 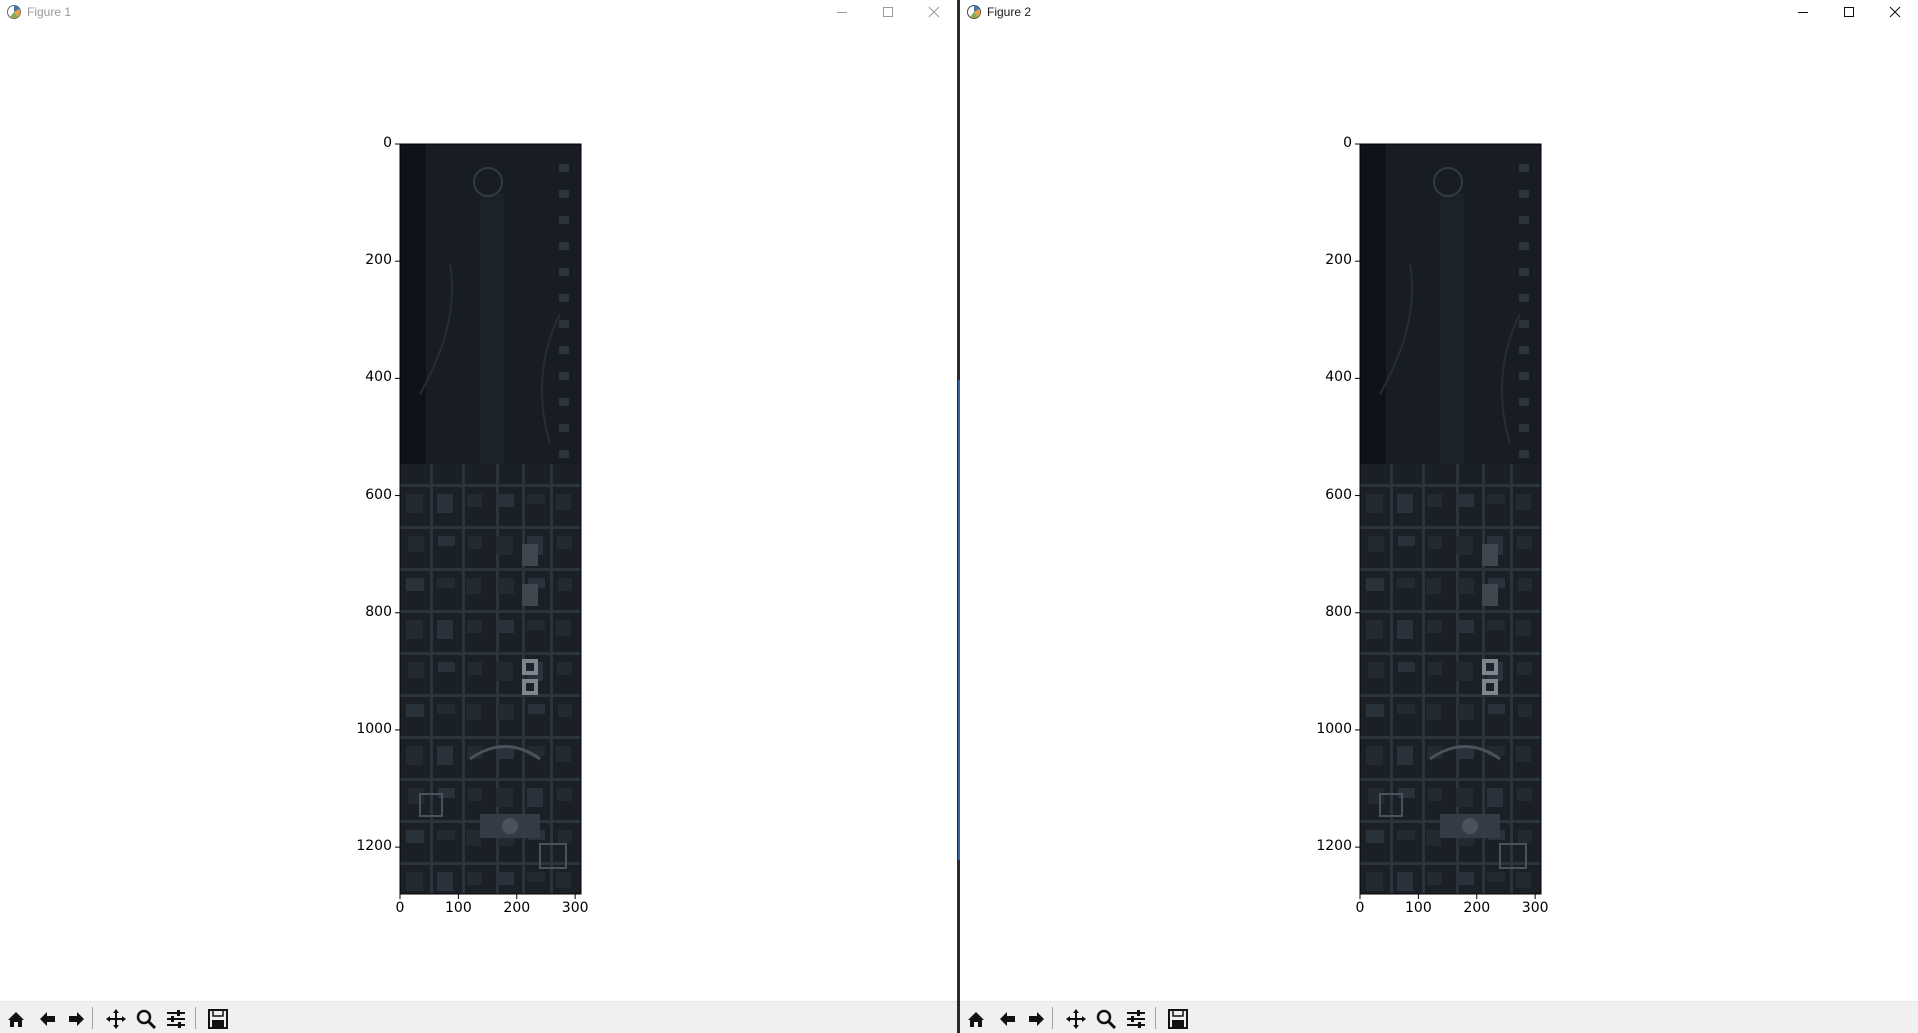 I want to click on titlebar: Figure 1, so click(x=478, y=12).